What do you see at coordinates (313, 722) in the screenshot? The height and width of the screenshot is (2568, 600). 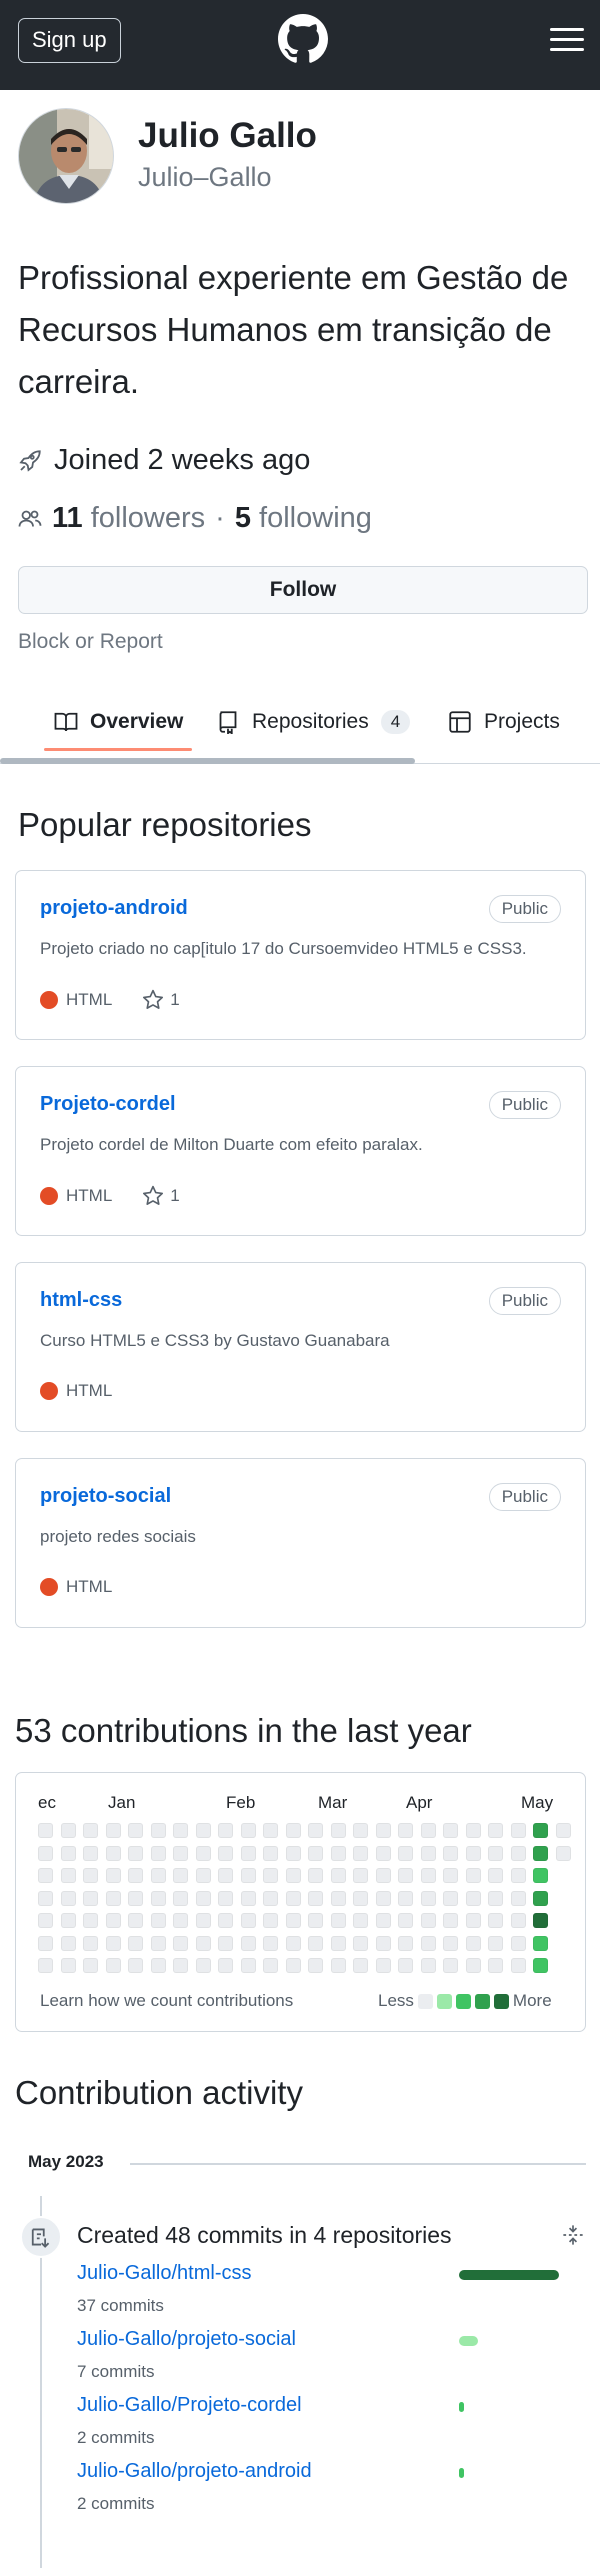 I see `tab-repositories: Repositories 4` at bounding box center [313, 722].